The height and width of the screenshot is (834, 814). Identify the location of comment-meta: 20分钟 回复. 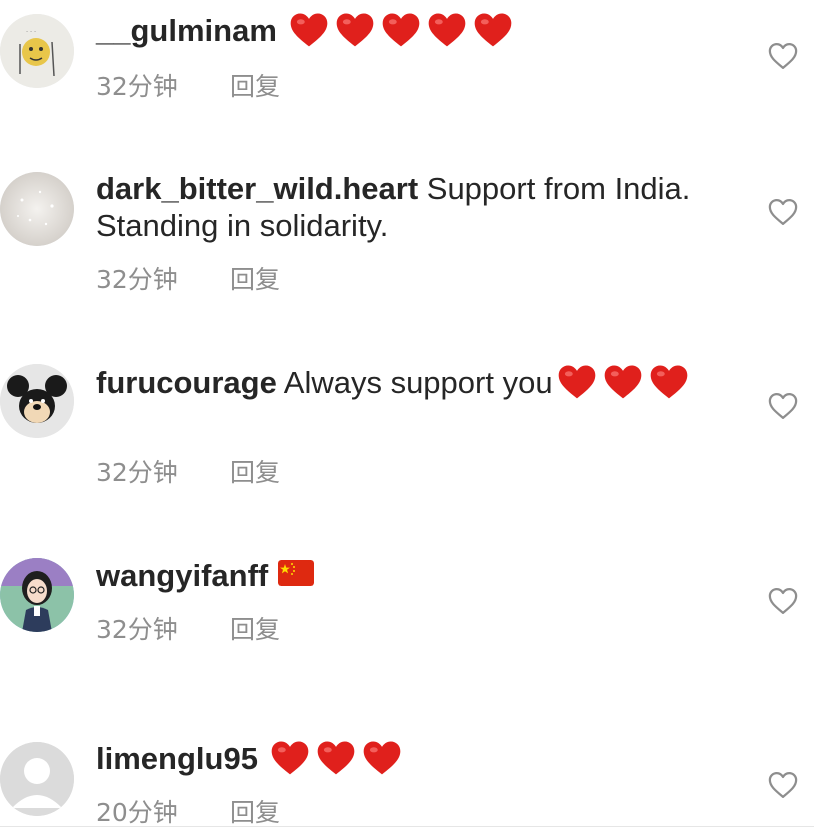
(188, 813).